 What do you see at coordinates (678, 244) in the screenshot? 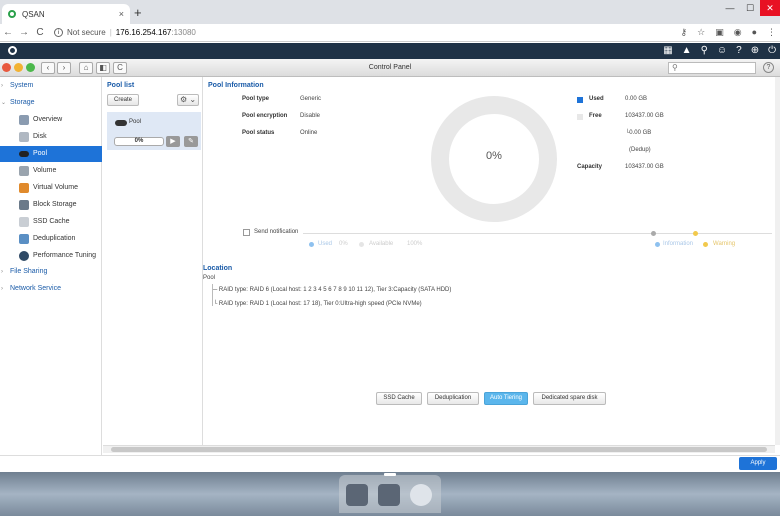
I see `legend-information-label: Information` at bounding box center [678, 244].